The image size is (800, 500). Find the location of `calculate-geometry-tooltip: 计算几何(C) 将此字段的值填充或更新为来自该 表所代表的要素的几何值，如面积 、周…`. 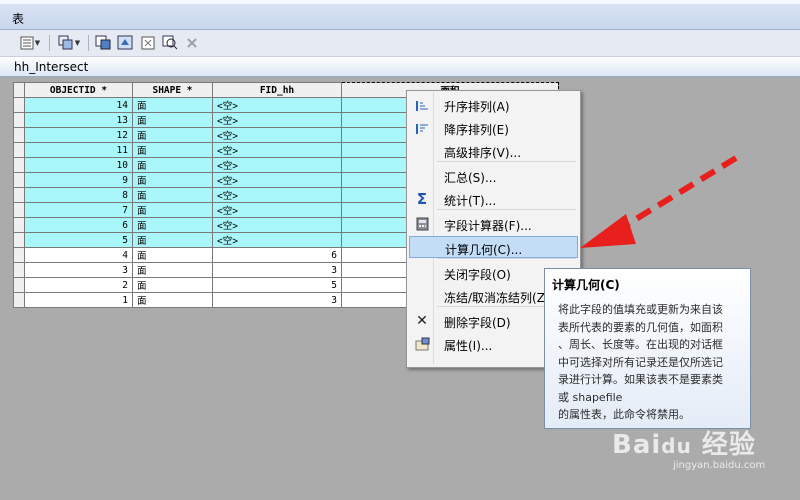

calculate-geometry-tooltip: 计算几何(C) 将此字段的值填充或更新为来自该 表所代表的要素的几何值，如面积 、周… is located at coordinates (647, 348).